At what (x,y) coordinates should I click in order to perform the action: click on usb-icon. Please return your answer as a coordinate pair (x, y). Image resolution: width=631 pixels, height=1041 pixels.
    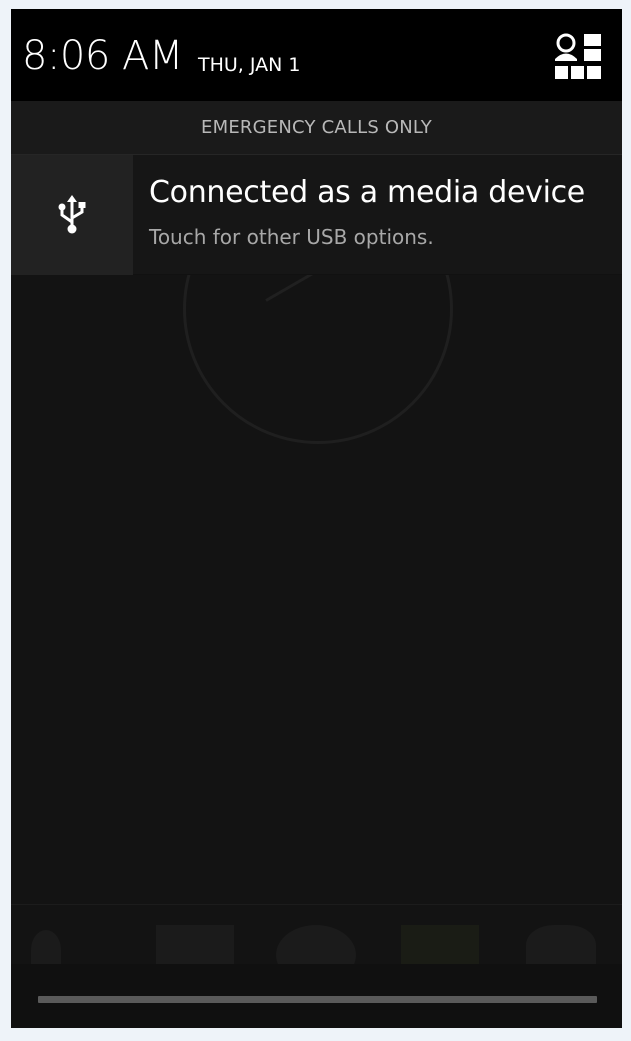
    Looking at the image, I should click on (72, 214).